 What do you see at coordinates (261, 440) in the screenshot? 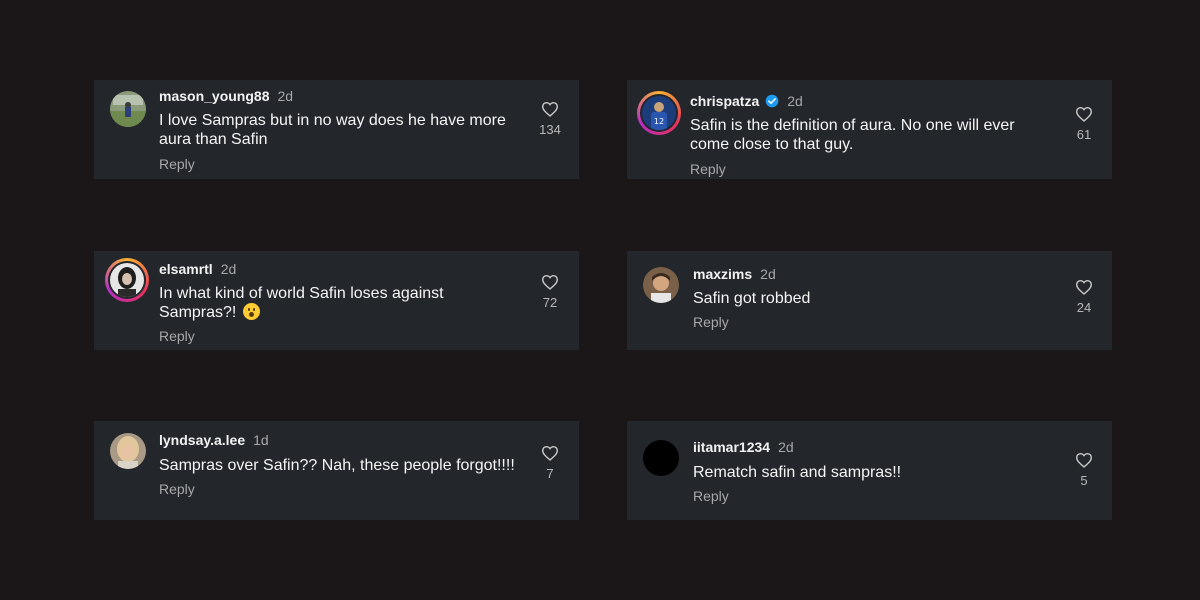
I see `timestamp: 1d` at bounding box center [261, 440].